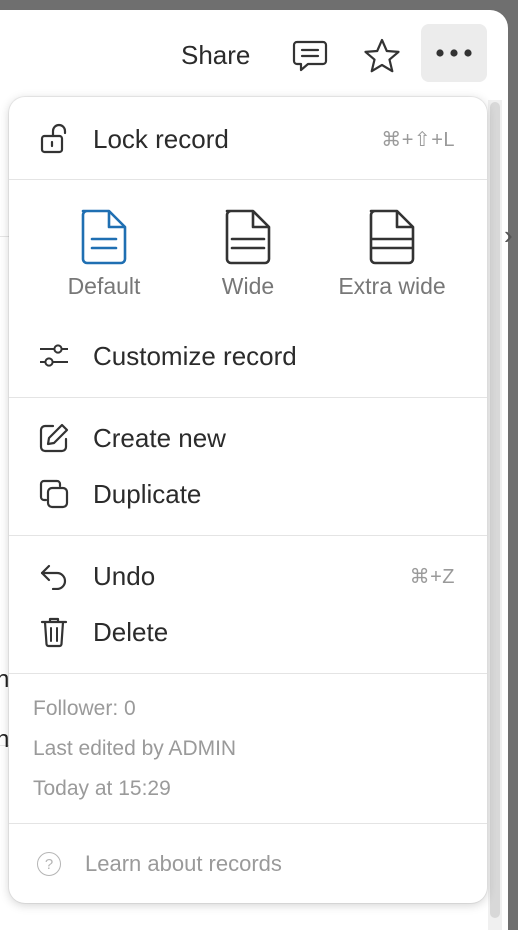  Describe the element at coordinates (54, 494) in the screenshot. I see `copy-icon` at that location.